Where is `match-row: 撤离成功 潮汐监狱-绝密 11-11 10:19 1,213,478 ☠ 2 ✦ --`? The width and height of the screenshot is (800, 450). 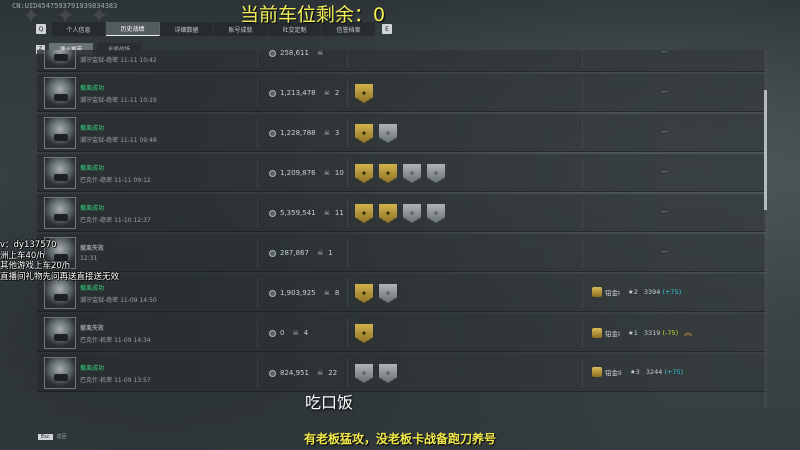 match-row: 撤离成功 潮汐监狱-绝密 11-11 10:19 1,213,478 ☠ 2 ✦ -- is located at coordinates (401, 93).